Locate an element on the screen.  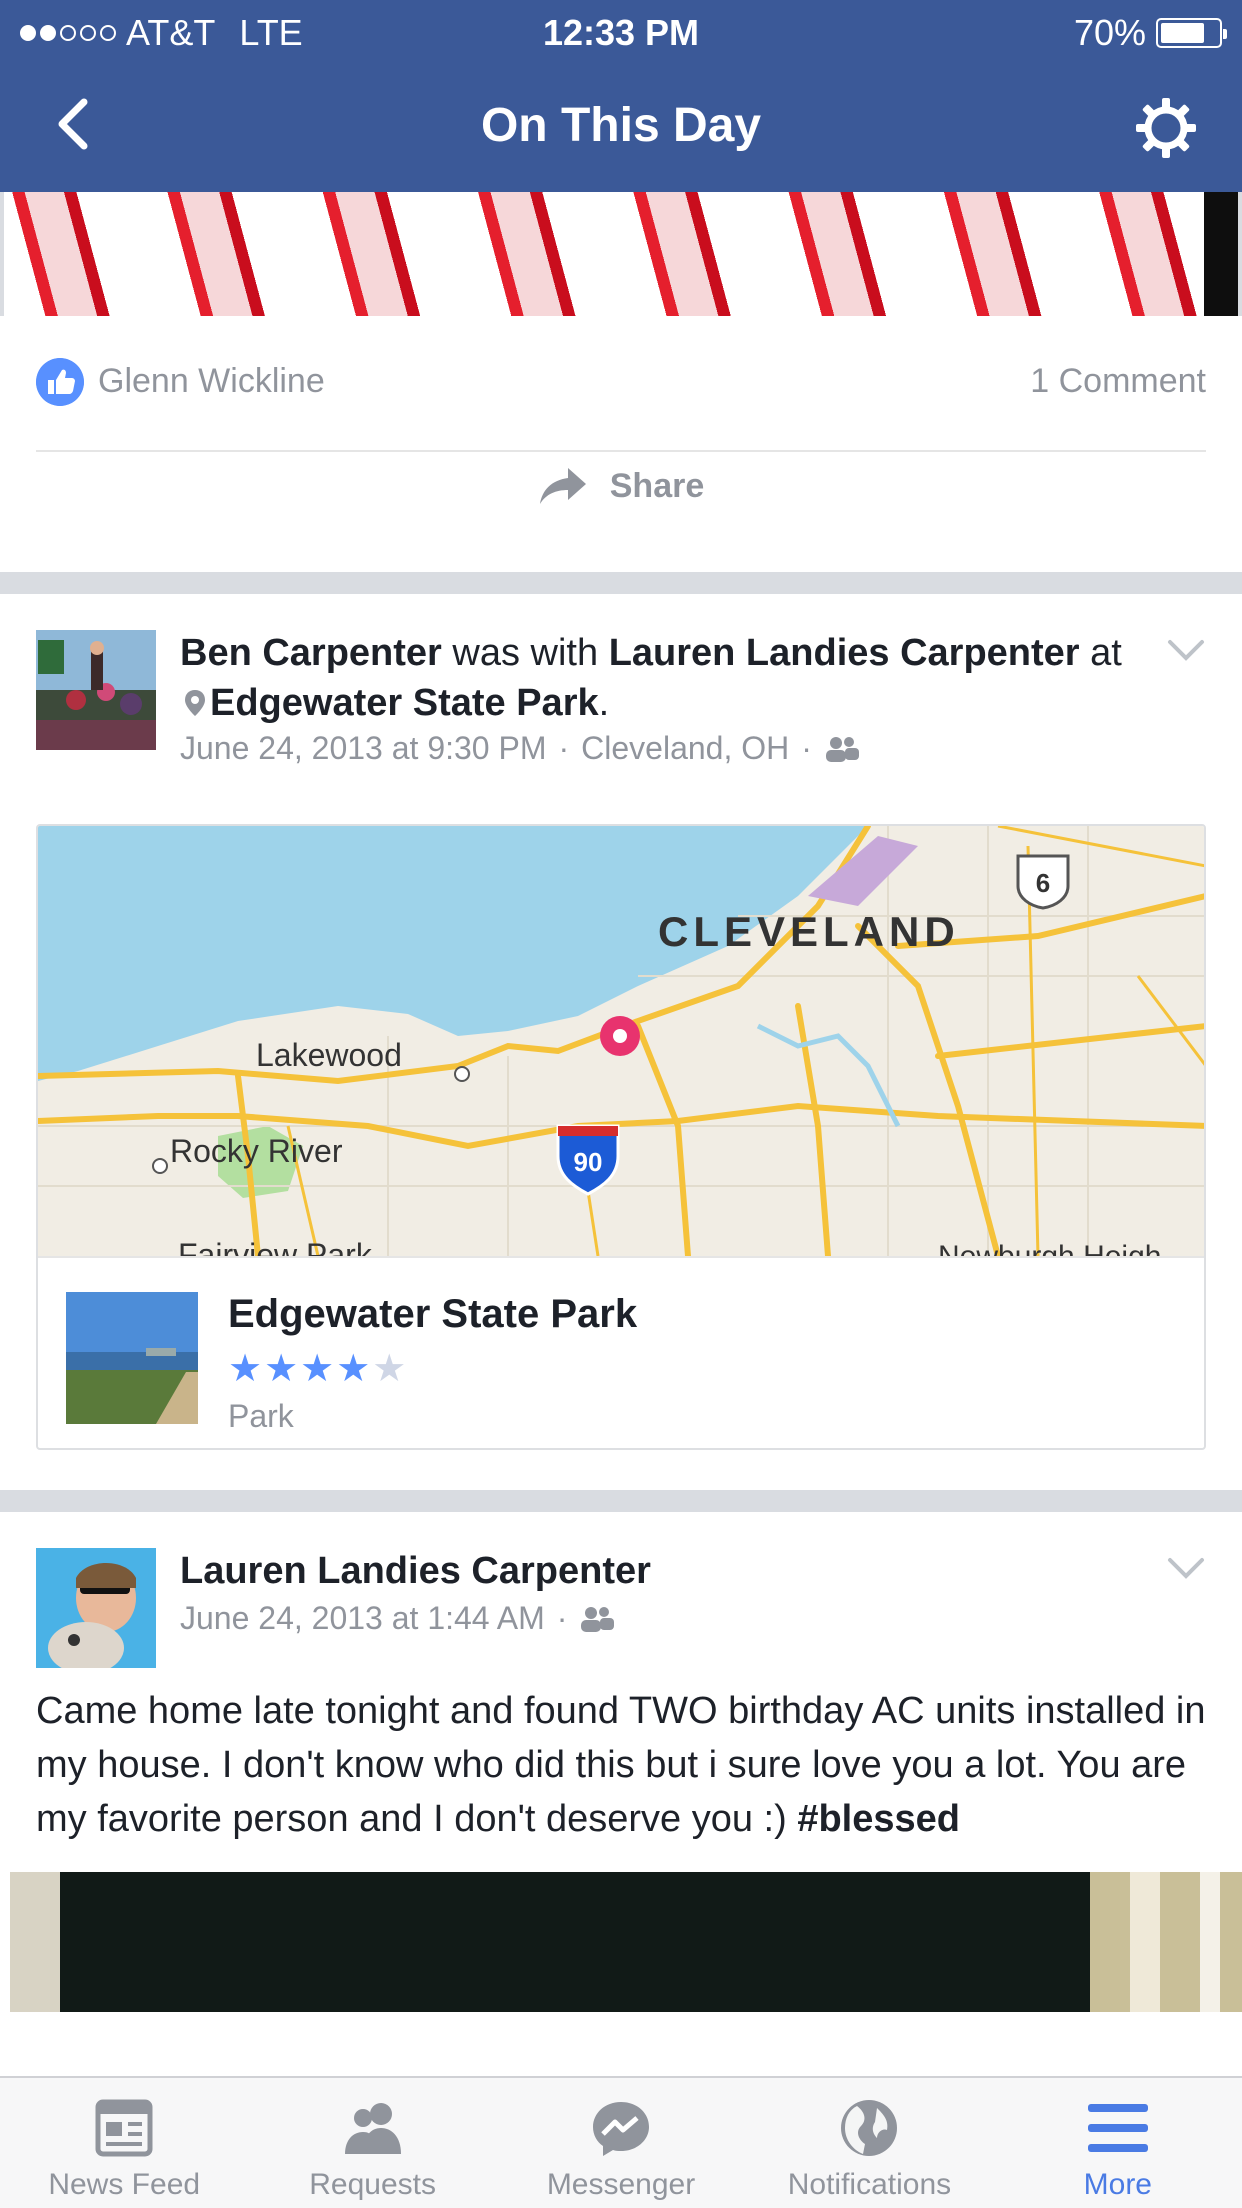
map-label-lakewood: Lakewood is located at coordinates (329, 1055).